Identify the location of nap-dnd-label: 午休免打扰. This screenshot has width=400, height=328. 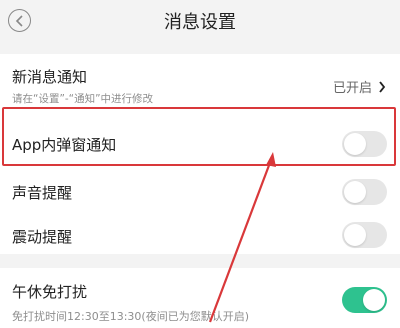
(50, 292).